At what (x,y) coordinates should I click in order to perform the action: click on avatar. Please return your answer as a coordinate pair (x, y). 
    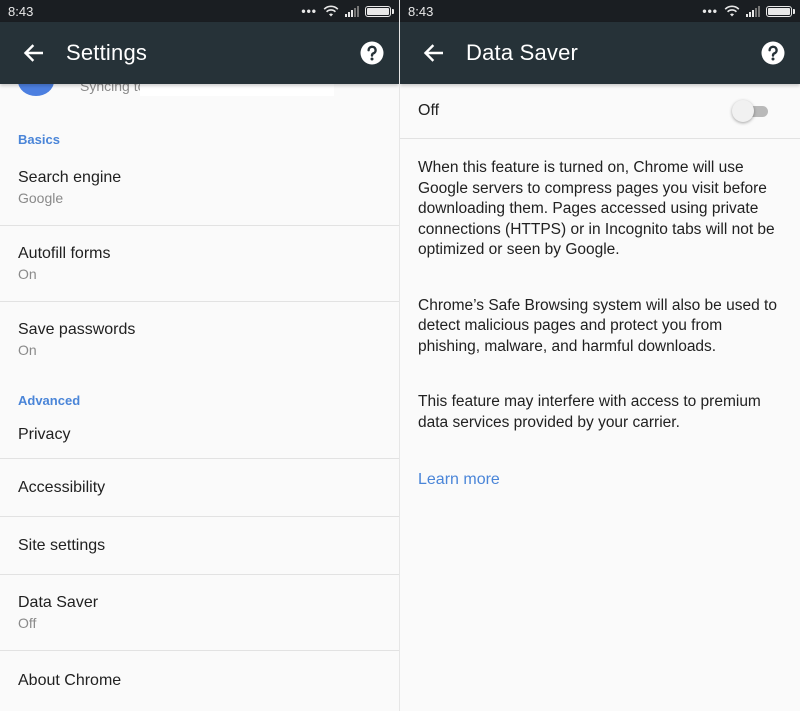
    Looking at the image, I should click on (36, 90).